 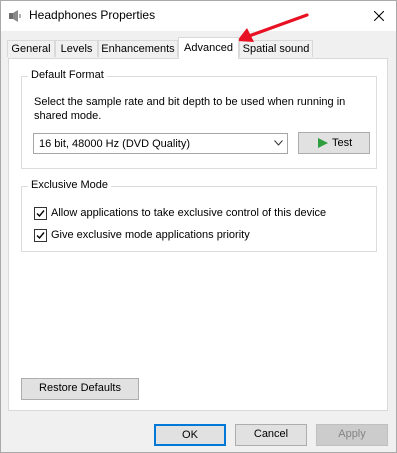 I want to click on test-button: Test, so click(x=334, y=143).